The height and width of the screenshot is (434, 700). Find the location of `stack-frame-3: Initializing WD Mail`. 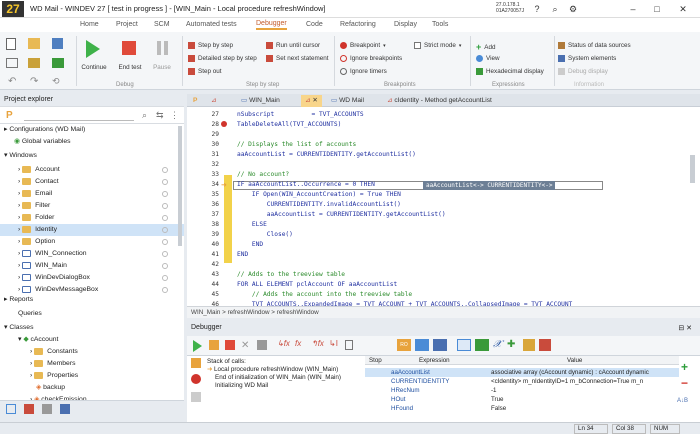

stack-frame-3: Initializing WD Mail is located at coordinates (241, 385).